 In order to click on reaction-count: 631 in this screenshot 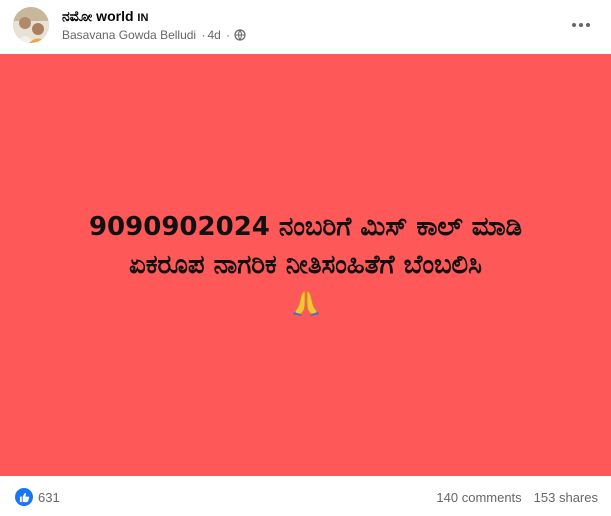, I will do `click(49, 497)`.